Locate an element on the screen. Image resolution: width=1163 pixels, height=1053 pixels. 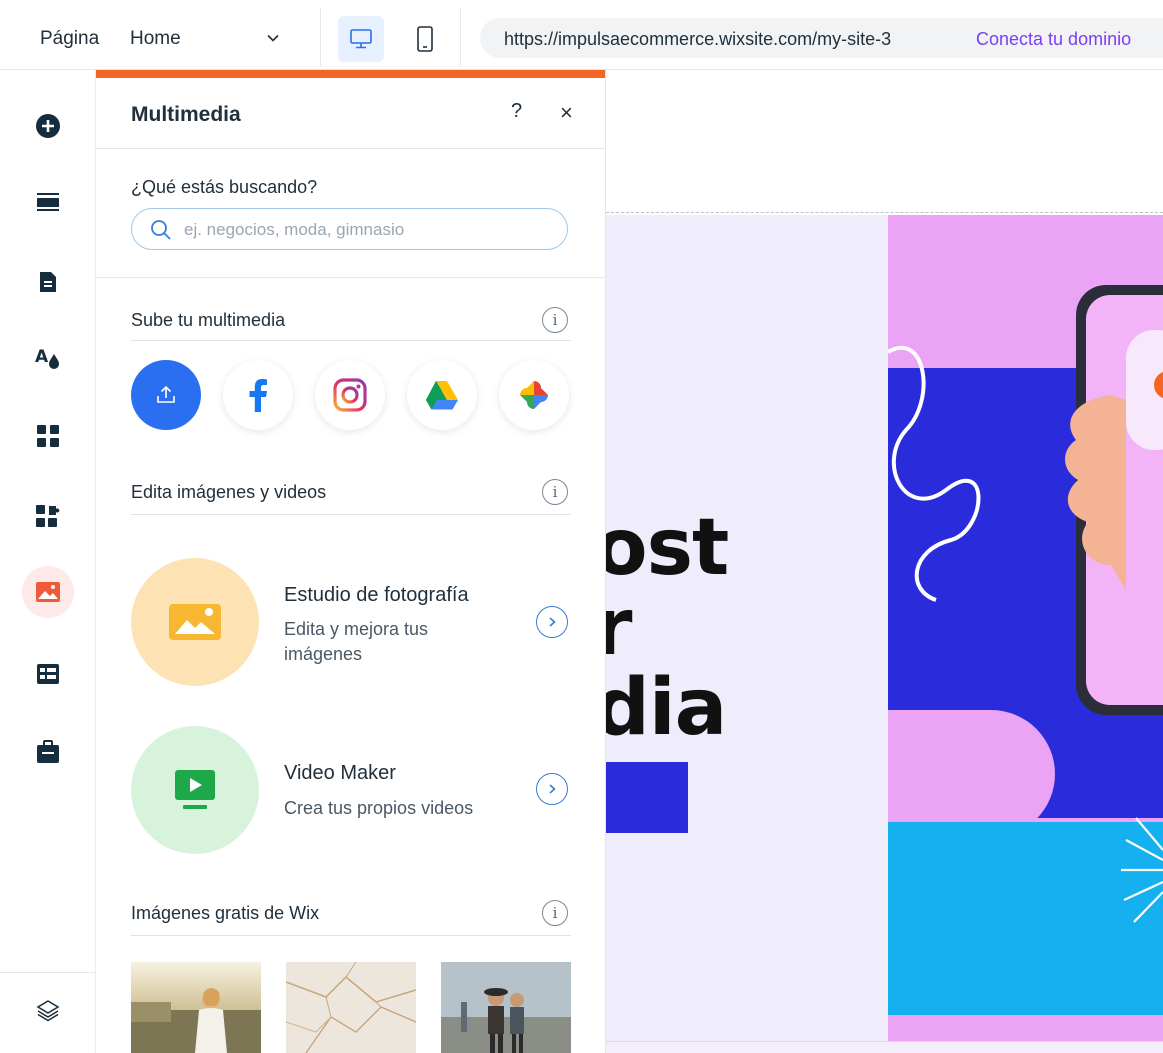
add-icon is located at coordinates (48, 126).